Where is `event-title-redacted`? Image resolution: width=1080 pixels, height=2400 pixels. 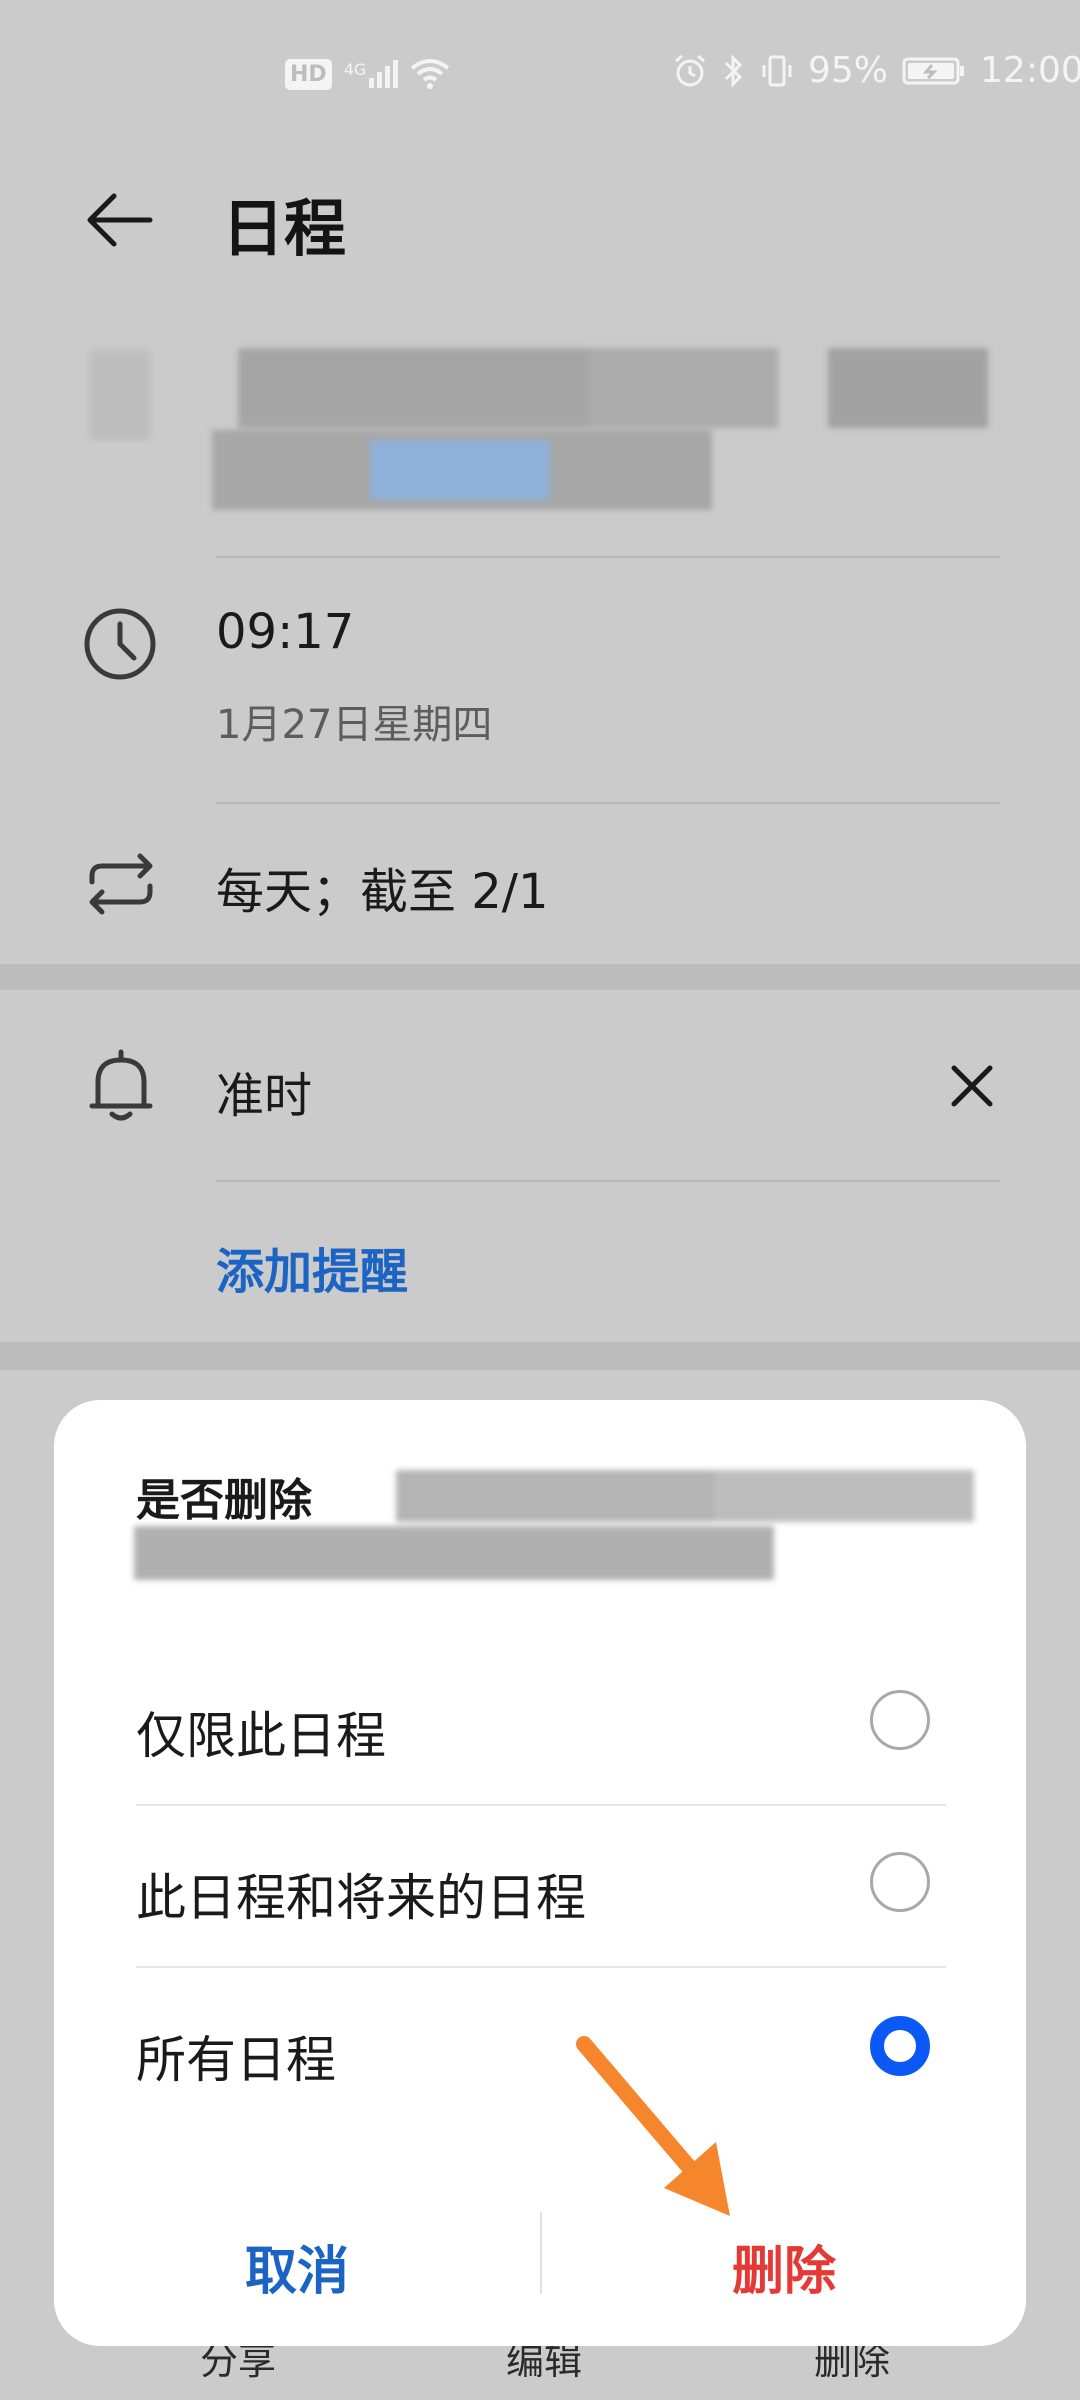 event-title-redacted is located at coordinates (550, 425).